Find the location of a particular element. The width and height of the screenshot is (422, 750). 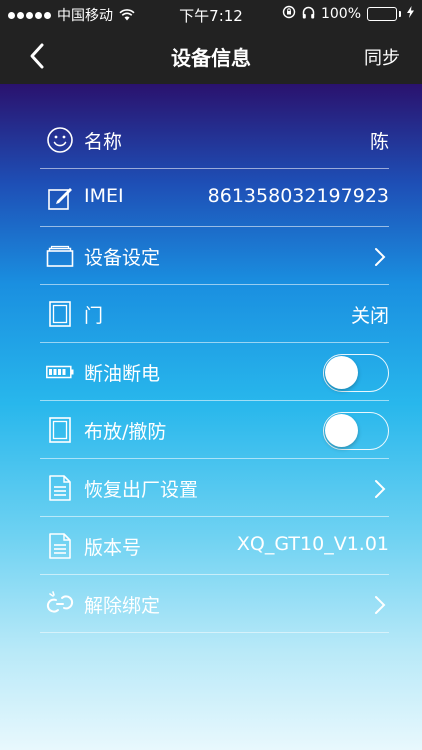

row-label: 解除绑定 is located at coordinates (122, 606).